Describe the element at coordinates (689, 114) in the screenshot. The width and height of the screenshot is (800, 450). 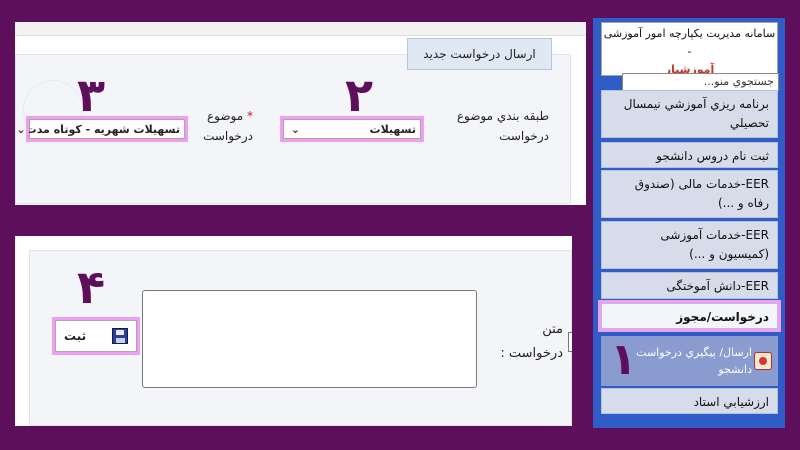
I see `sidebar-item-semester-planning: برنامه ريزي آموزشي نيمسال تحصيلي` at that location.